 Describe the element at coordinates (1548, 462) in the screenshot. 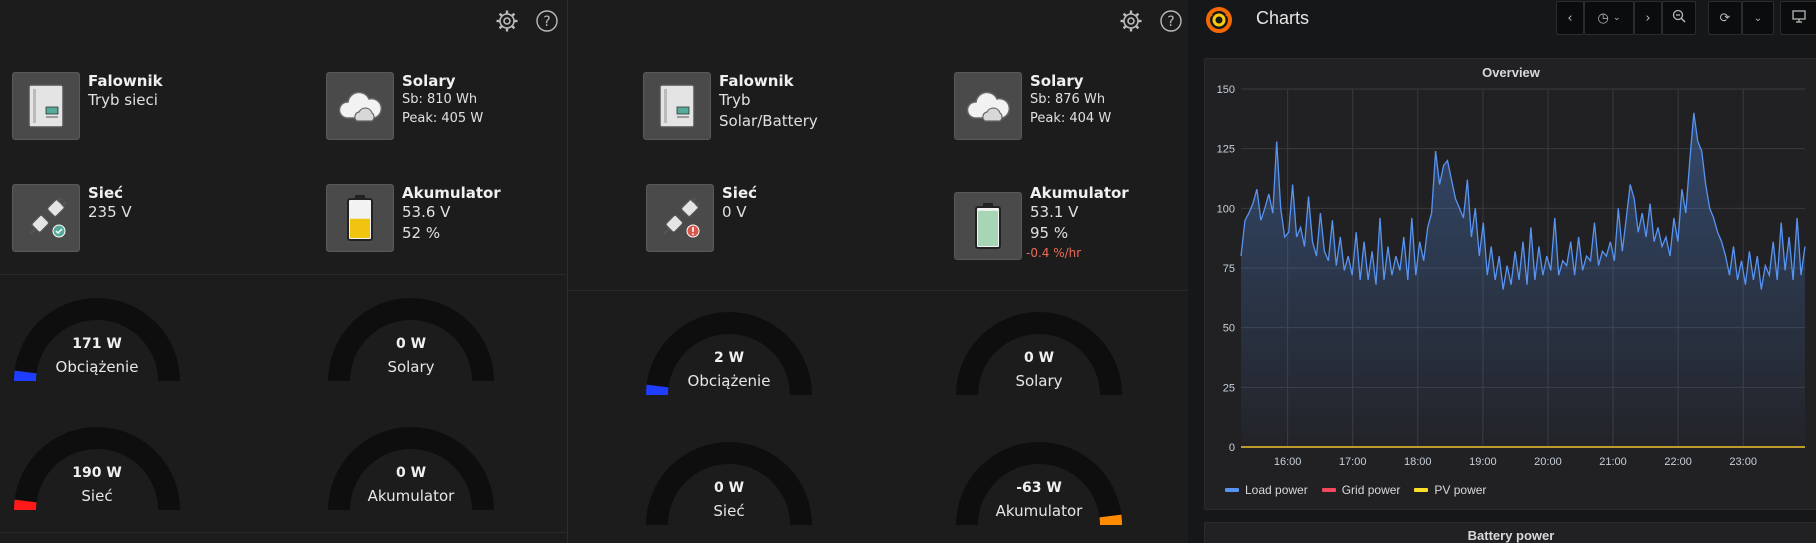

I see `x-tick-label: 20:00` at that location.